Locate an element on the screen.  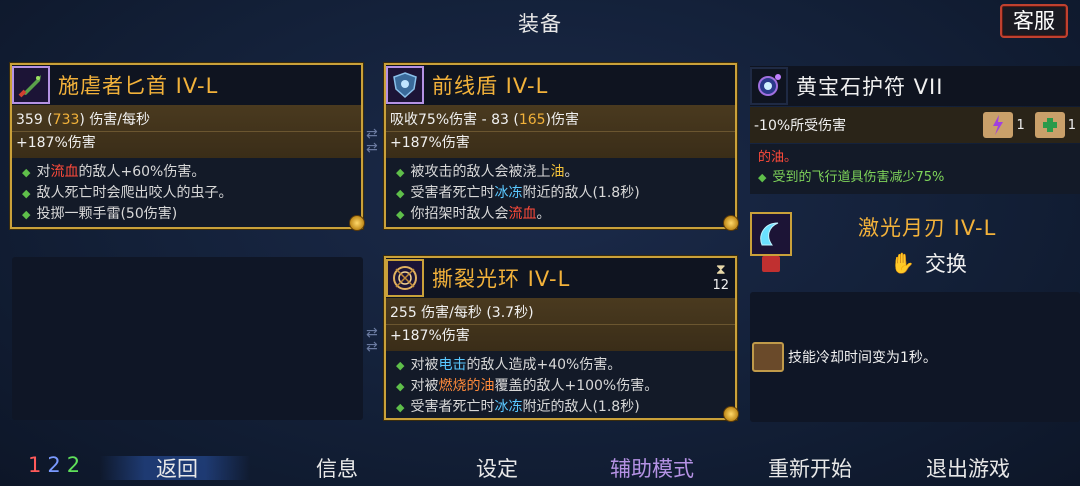
effect-line: ◆ 被攻击的敌人会被浇上油。 is located at coordinates (487, 172).